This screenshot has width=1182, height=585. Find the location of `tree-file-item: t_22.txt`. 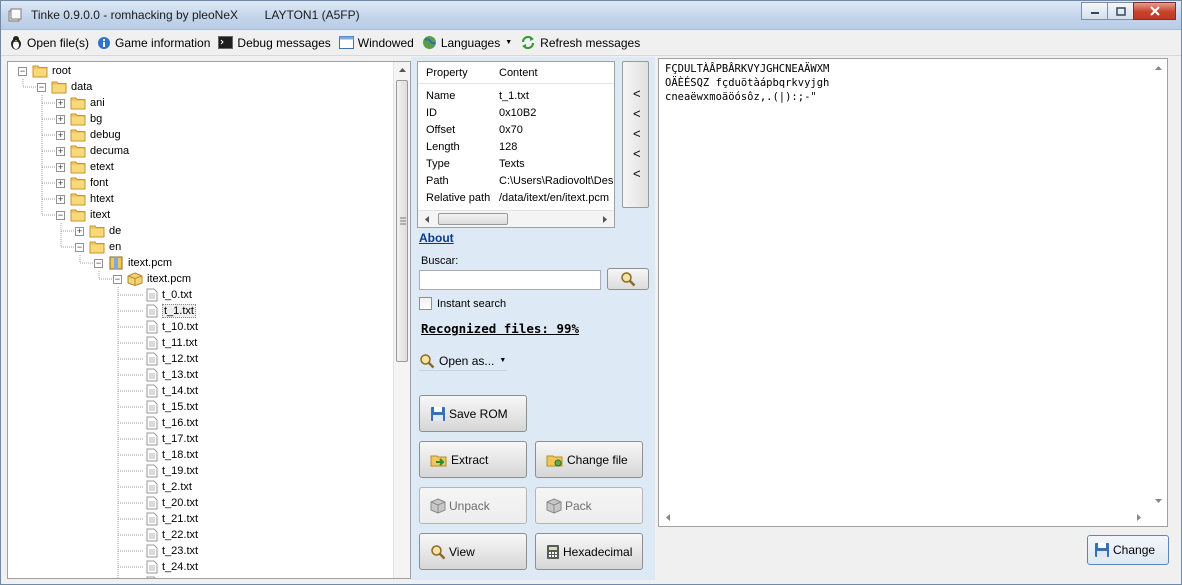

tree-file-item: t_22.txt is located at coordinates (165, 535).